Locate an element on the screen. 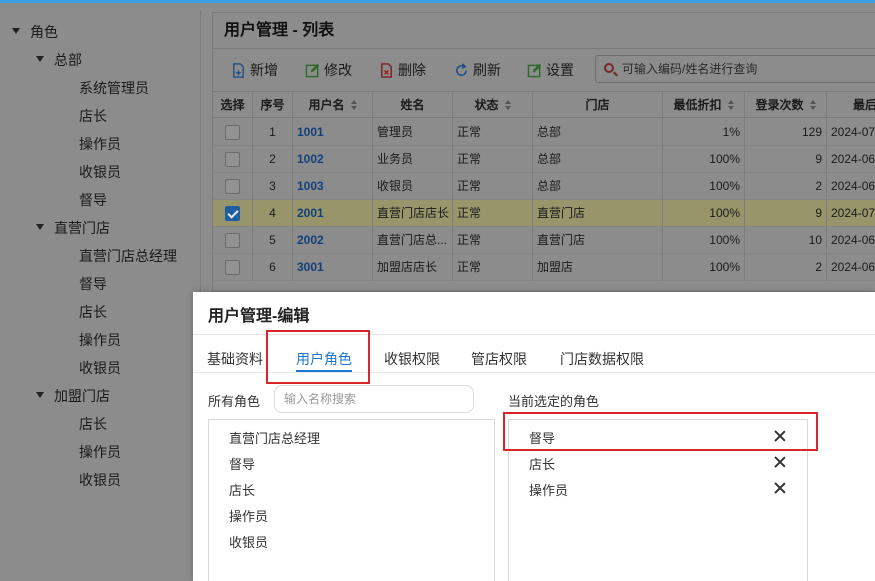 This screenshot has width=875, height=581. table-row: 1 1001 管理员 正常 总部 1% 129 2024-07- is located at coordinates (544, 132).